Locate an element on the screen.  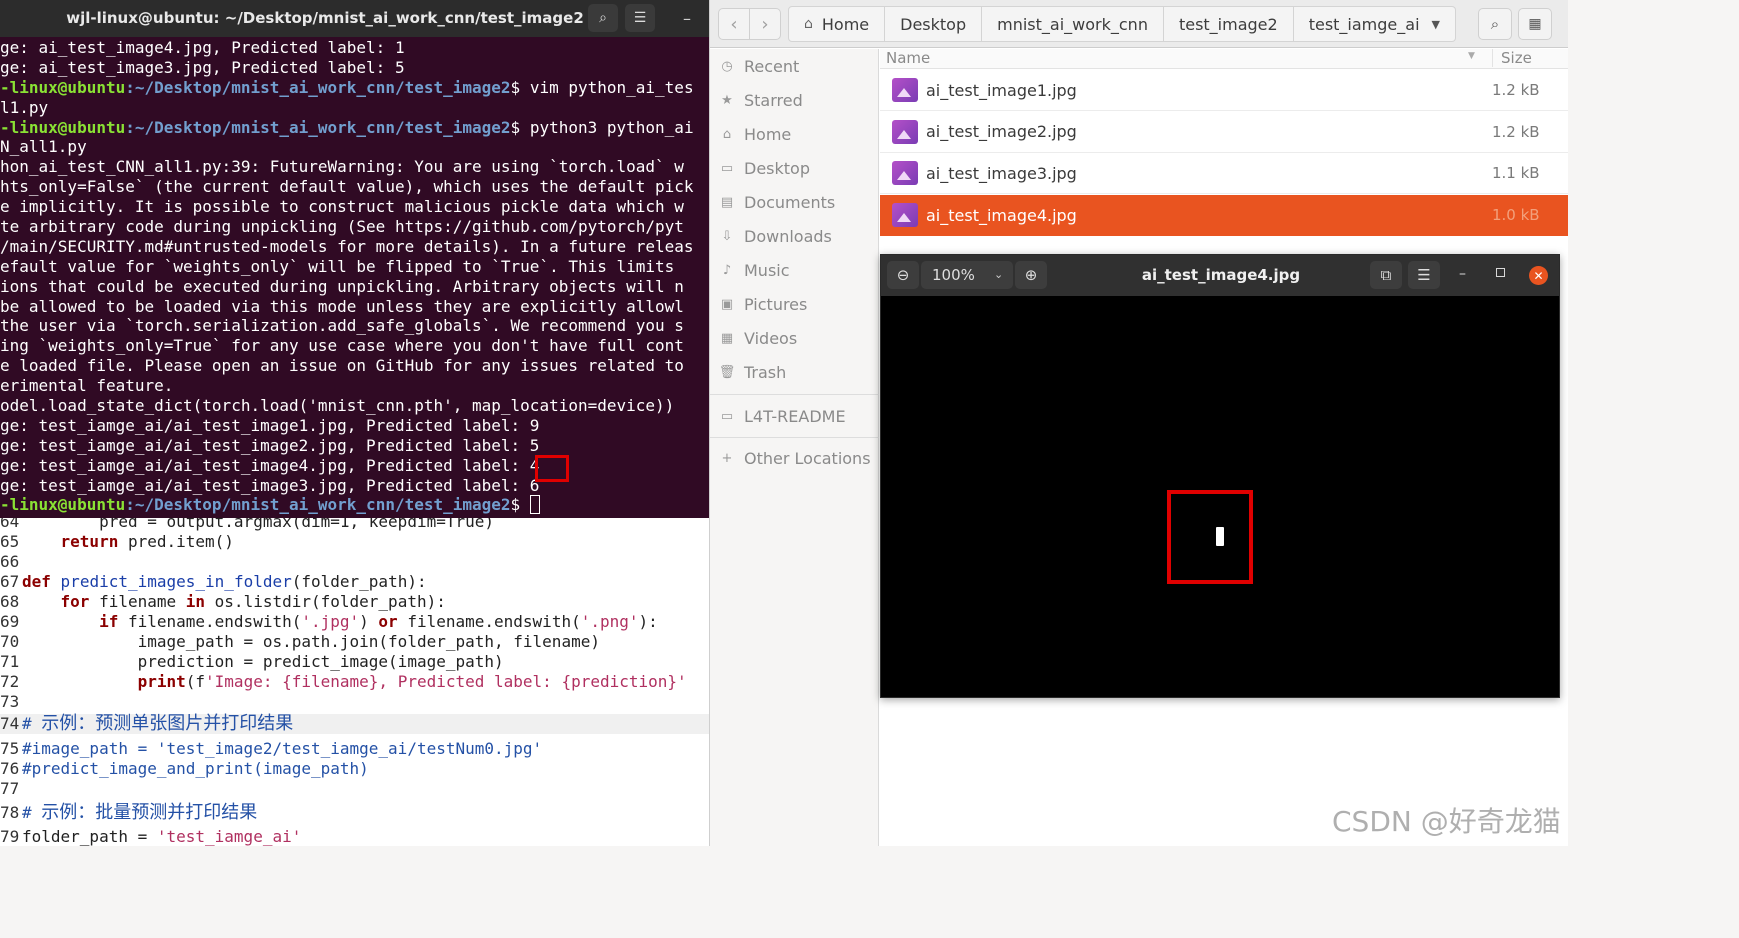
sidebar-item-home: ⌂ Home is located at coordinates (794, 134).